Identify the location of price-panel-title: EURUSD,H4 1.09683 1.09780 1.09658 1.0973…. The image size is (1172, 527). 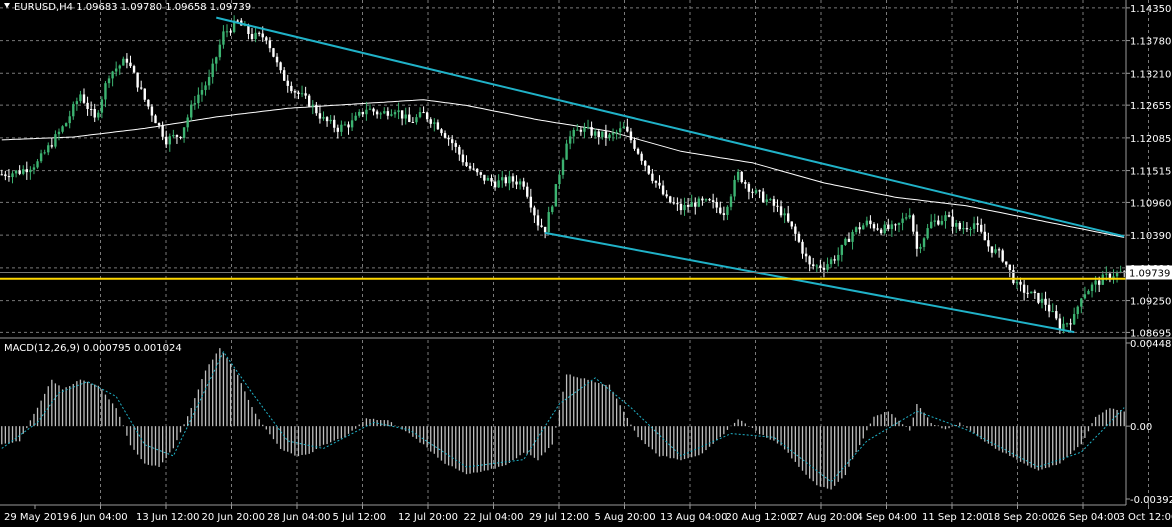
(132, 7).